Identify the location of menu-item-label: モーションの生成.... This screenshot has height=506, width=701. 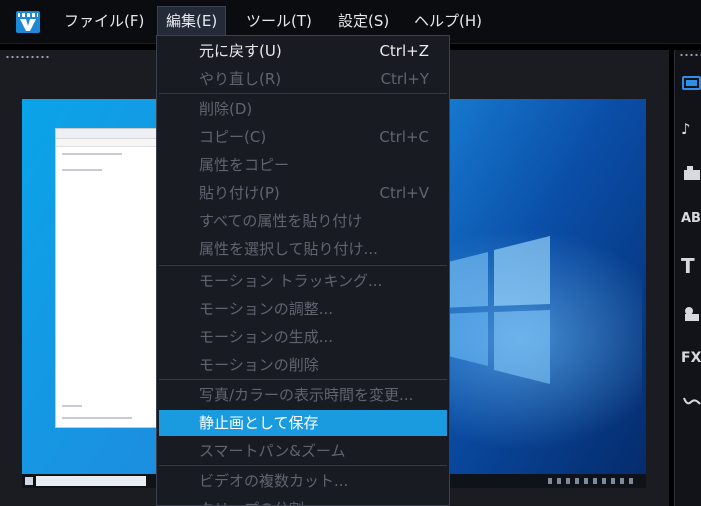
(266, 337).